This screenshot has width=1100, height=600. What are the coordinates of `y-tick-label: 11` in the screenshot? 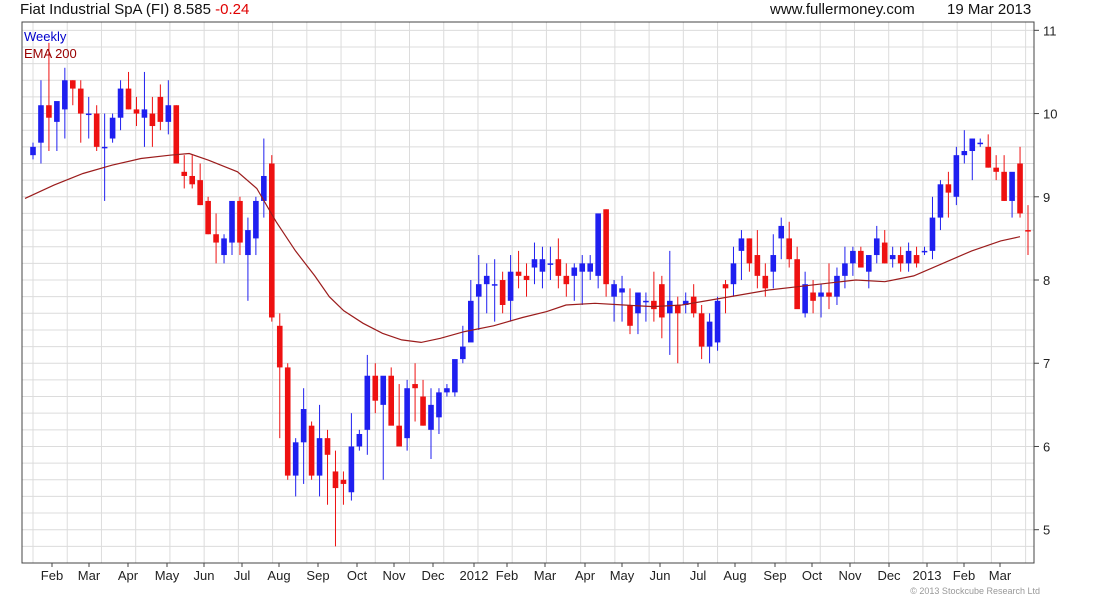 It's located at (1050, 30).